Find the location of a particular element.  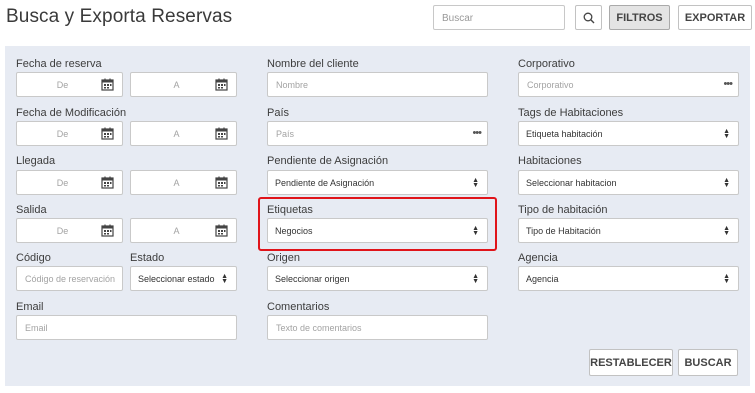

corporativo-label: Corporativo is located at coordinates (546, 64).